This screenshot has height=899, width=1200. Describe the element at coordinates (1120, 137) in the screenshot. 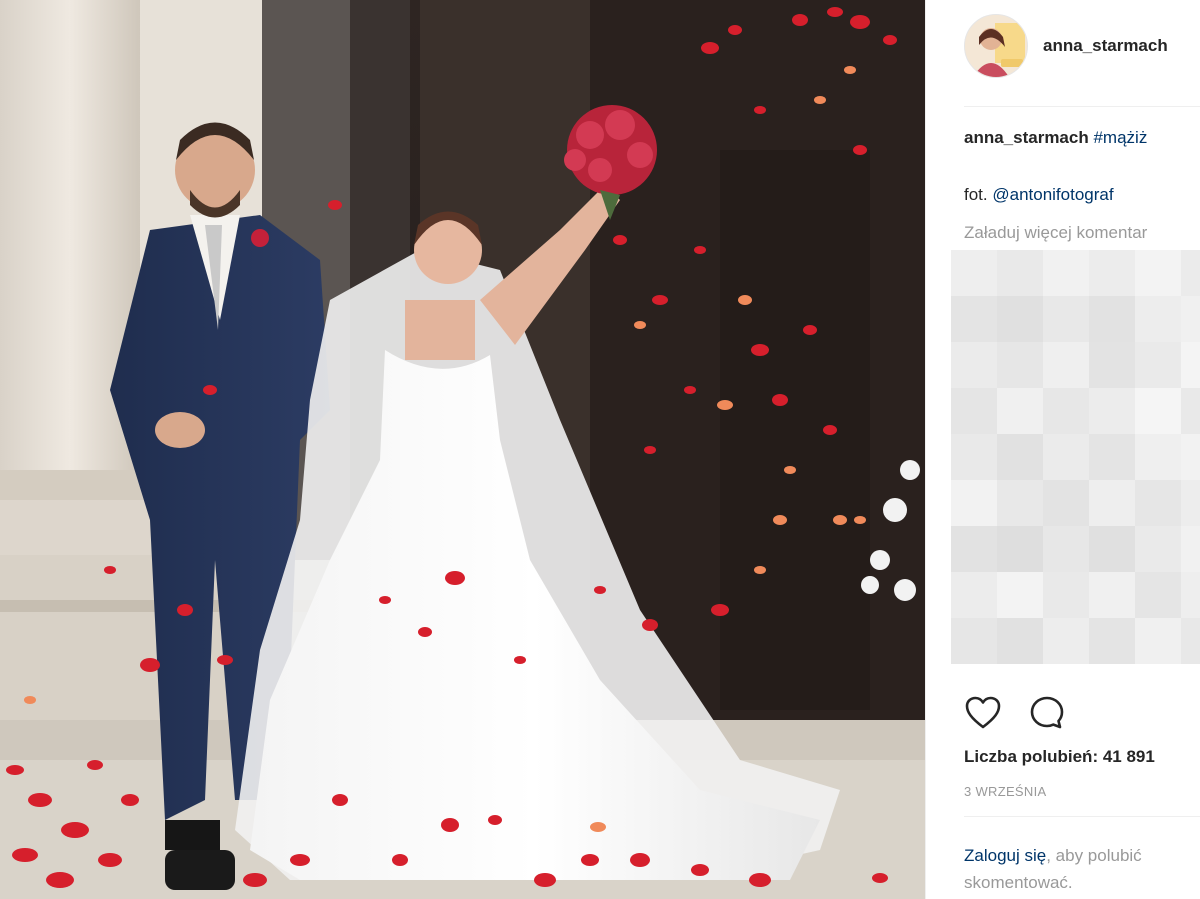

I see `caption-hashtag: #mążiż` at that location.